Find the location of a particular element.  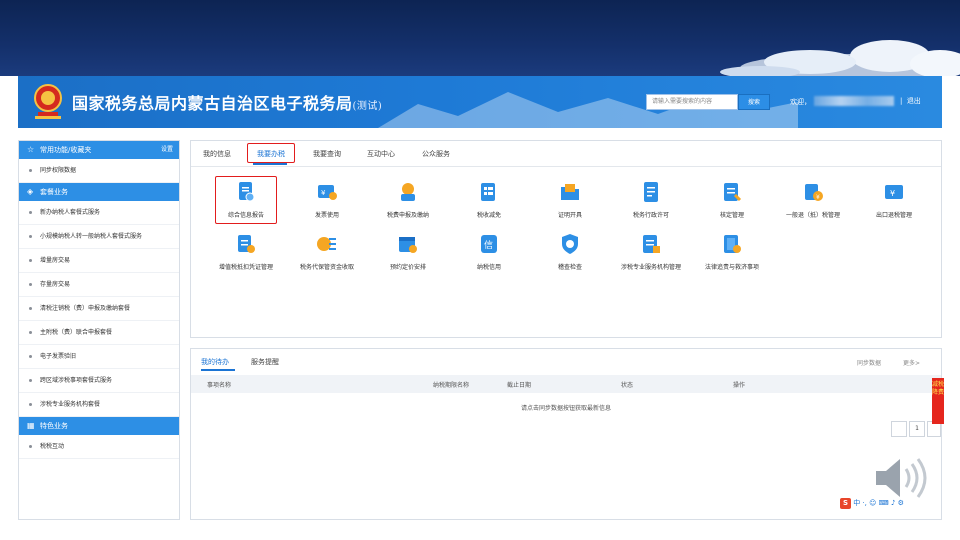

tab-public-service: 公众服务 is located at coordinates (436, 154).